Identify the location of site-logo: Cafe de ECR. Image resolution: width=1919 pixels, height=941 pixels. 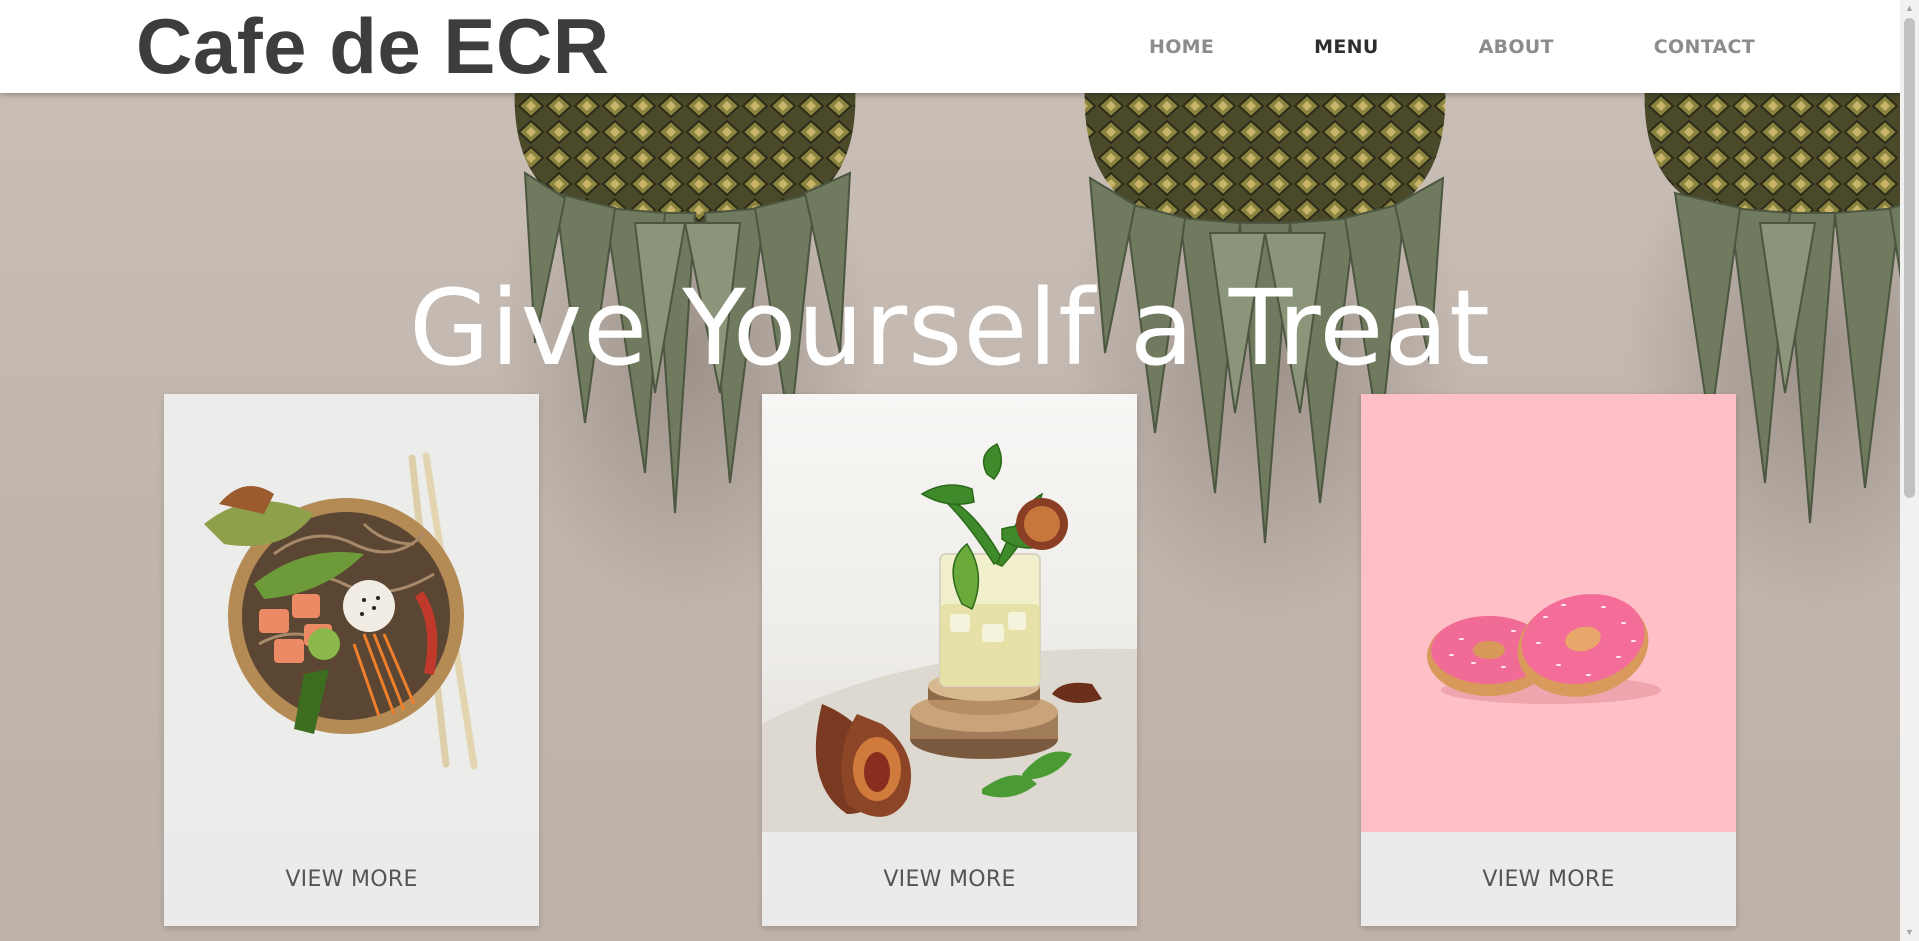
(373, 46).